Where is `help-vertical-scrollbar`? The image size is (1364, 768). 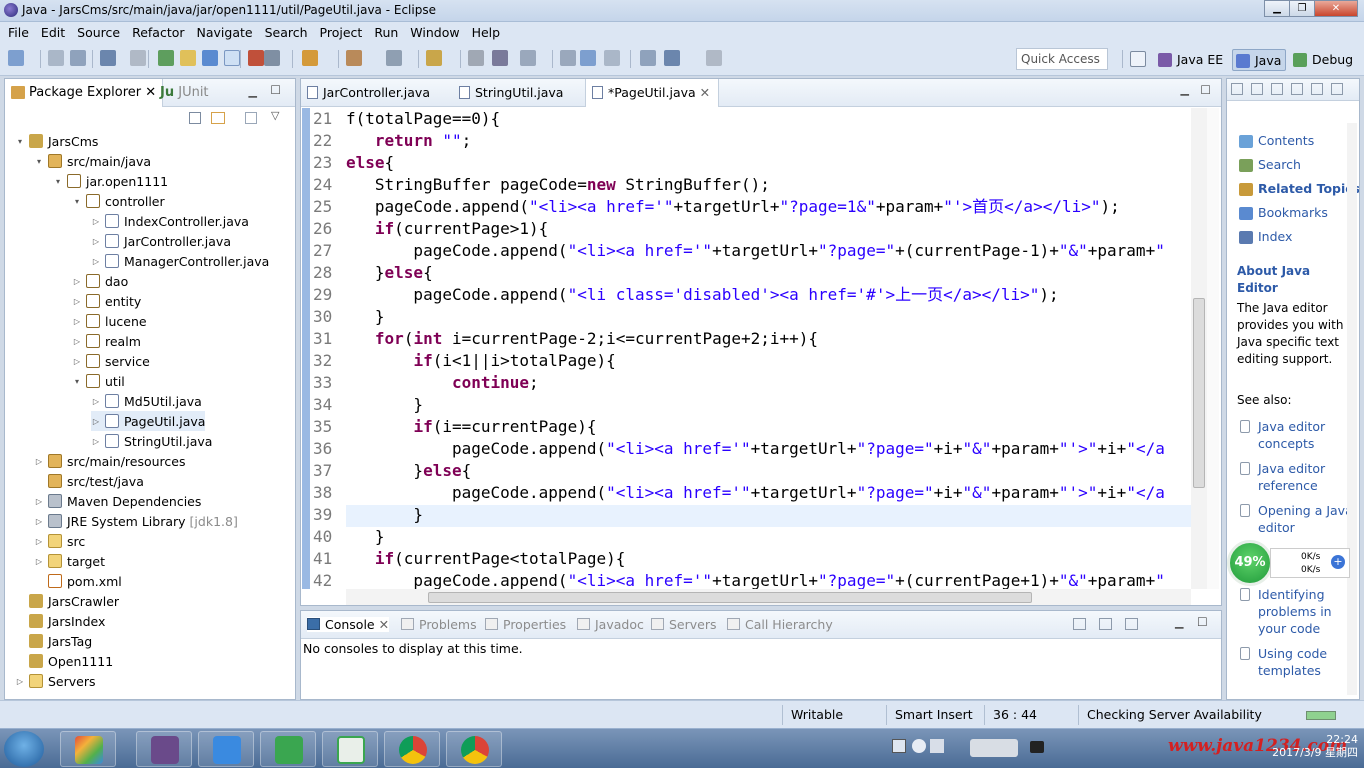 help-vertical-scrollbar is located at coordinates (1352, 409).